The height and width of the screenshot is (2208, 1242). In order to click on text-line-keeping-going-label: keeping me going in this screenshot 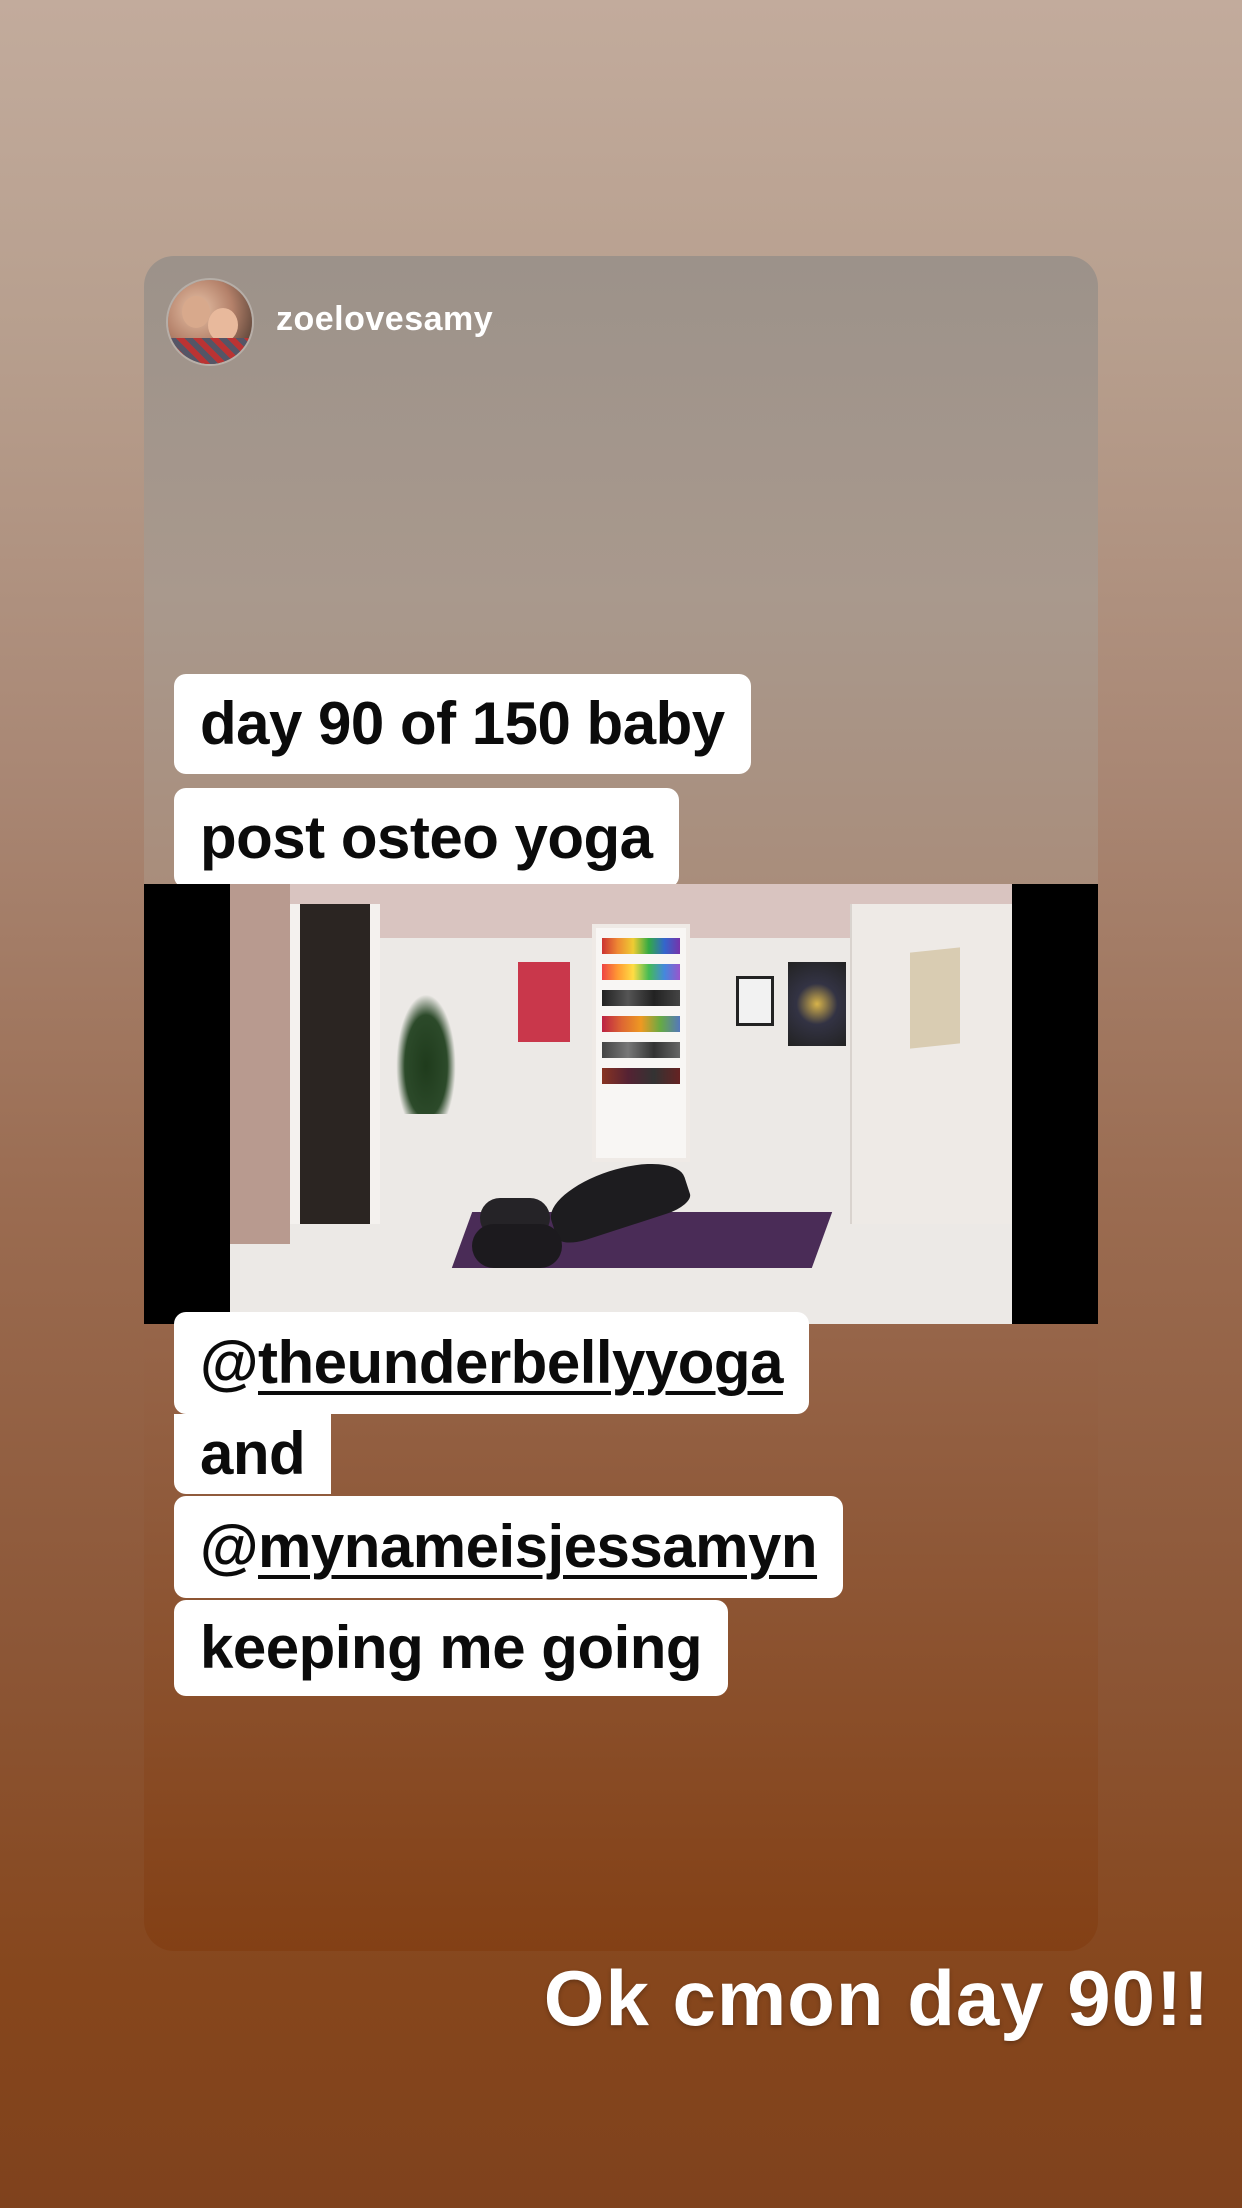, I will do `click(451, 1647)`.